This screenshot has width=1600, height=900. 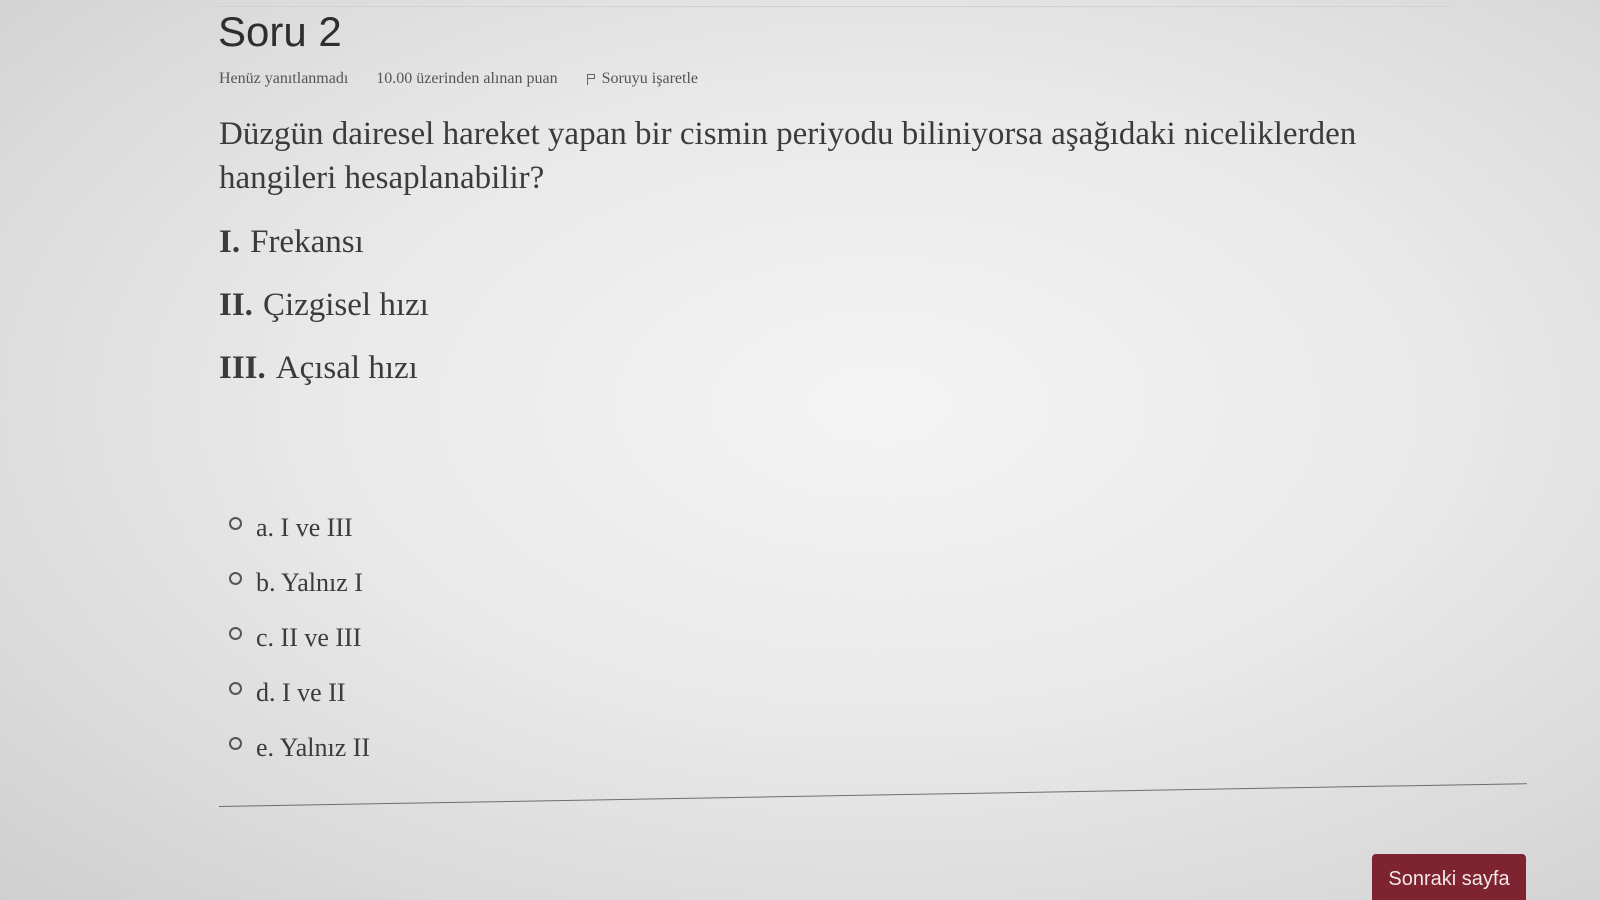 I want to click on content-top-border, so click(x=832, y=3).